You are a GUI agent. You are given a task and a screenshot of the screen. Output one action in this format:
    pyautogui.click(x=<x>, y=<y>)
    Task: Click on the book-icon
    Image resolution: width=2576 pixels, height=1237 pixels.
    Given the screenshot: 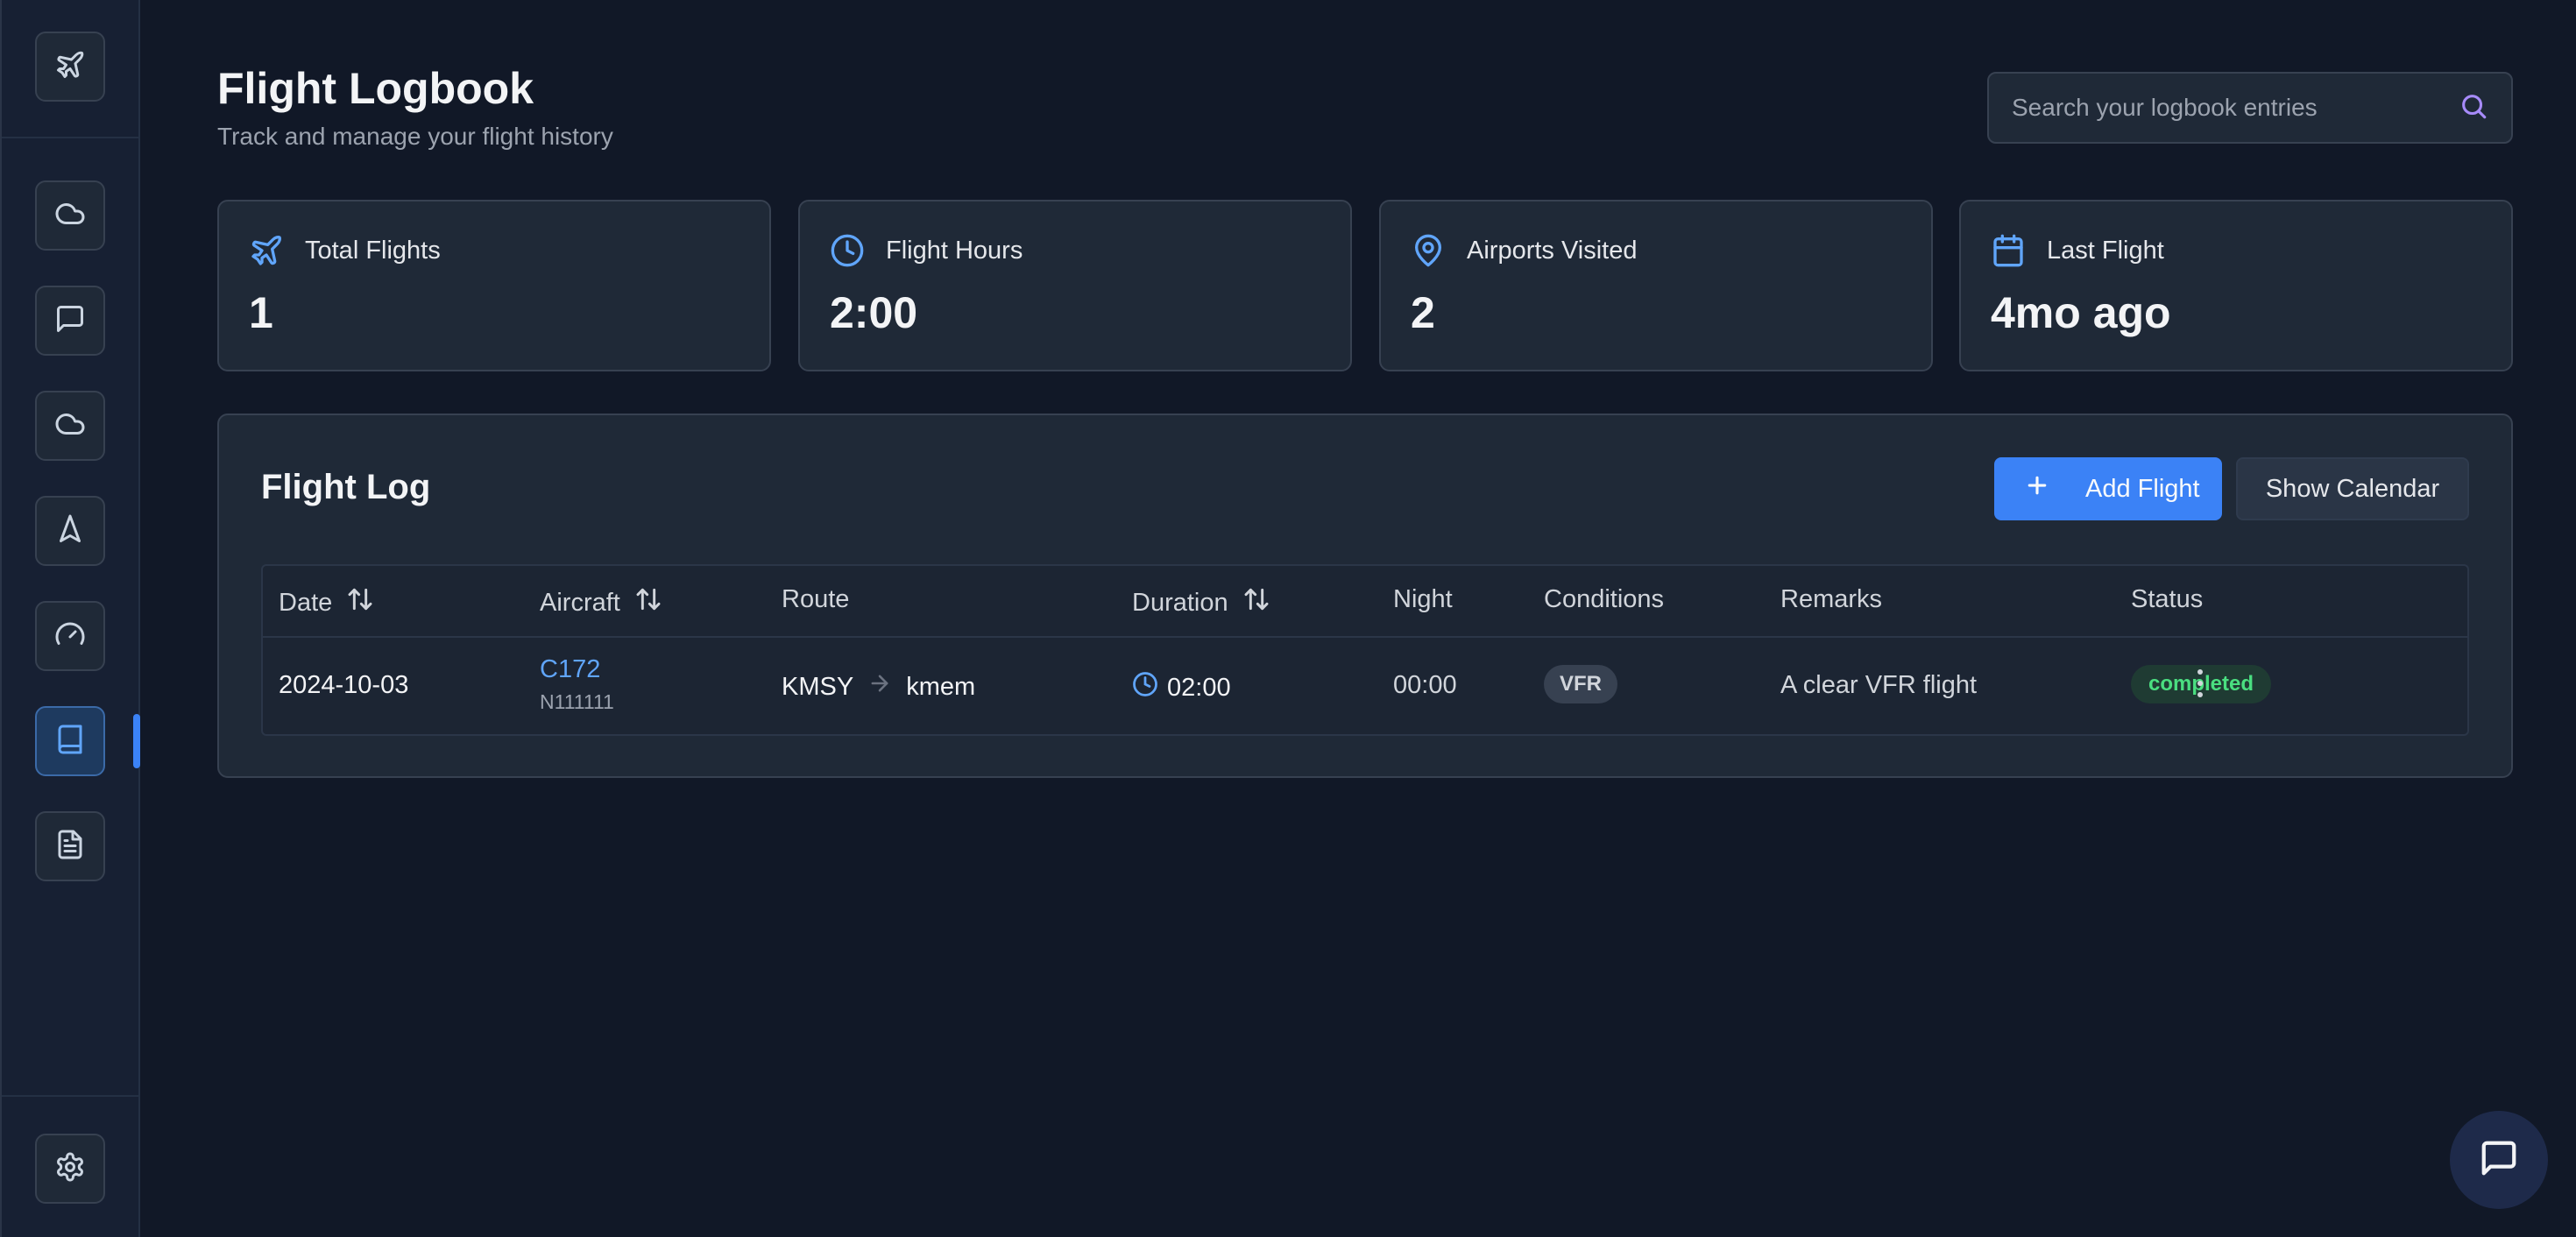 What is the action you would take?
    pyautogui.click(x=70, y=742)
    